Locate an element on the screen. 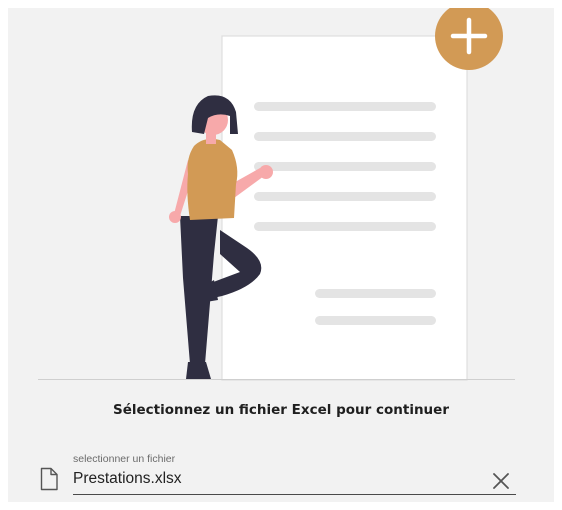 The height and width of the screenshot is (510, 562). file-icon is located at coordinates (49, 479).